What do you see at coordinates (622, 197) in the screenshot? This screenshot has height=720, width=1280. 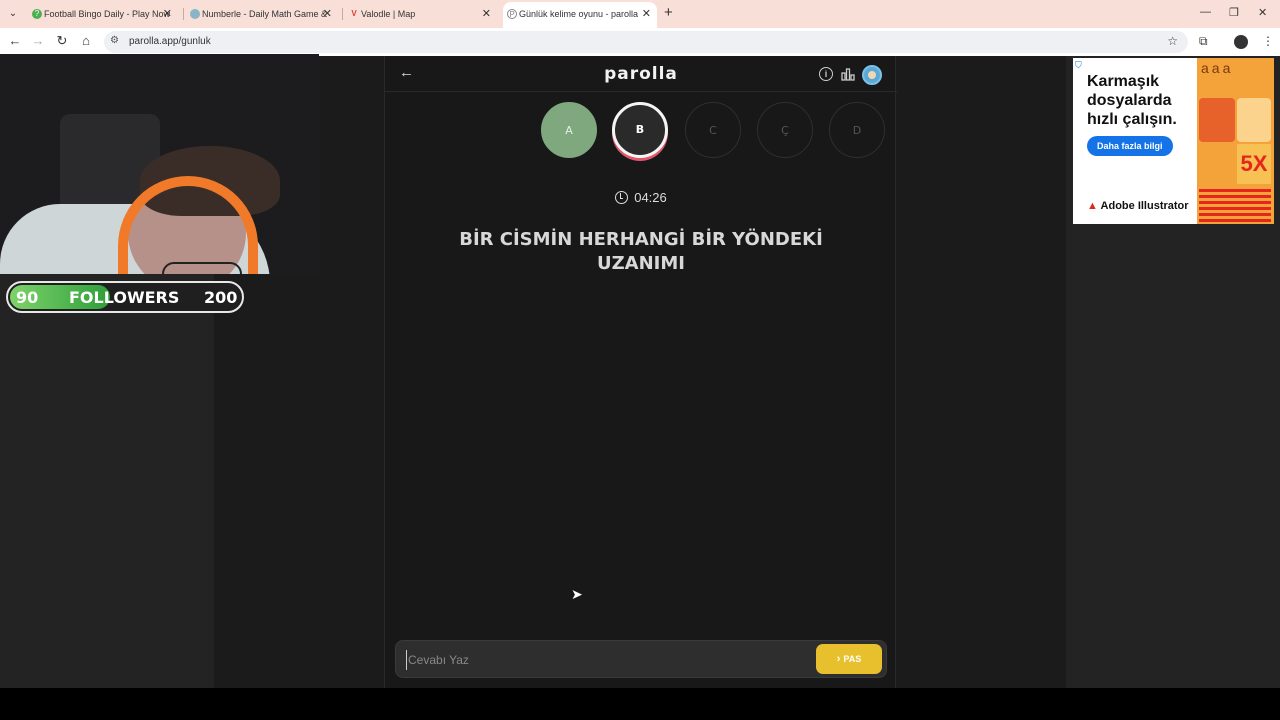 I see `clock-icon` at bounding box center [622, 197].